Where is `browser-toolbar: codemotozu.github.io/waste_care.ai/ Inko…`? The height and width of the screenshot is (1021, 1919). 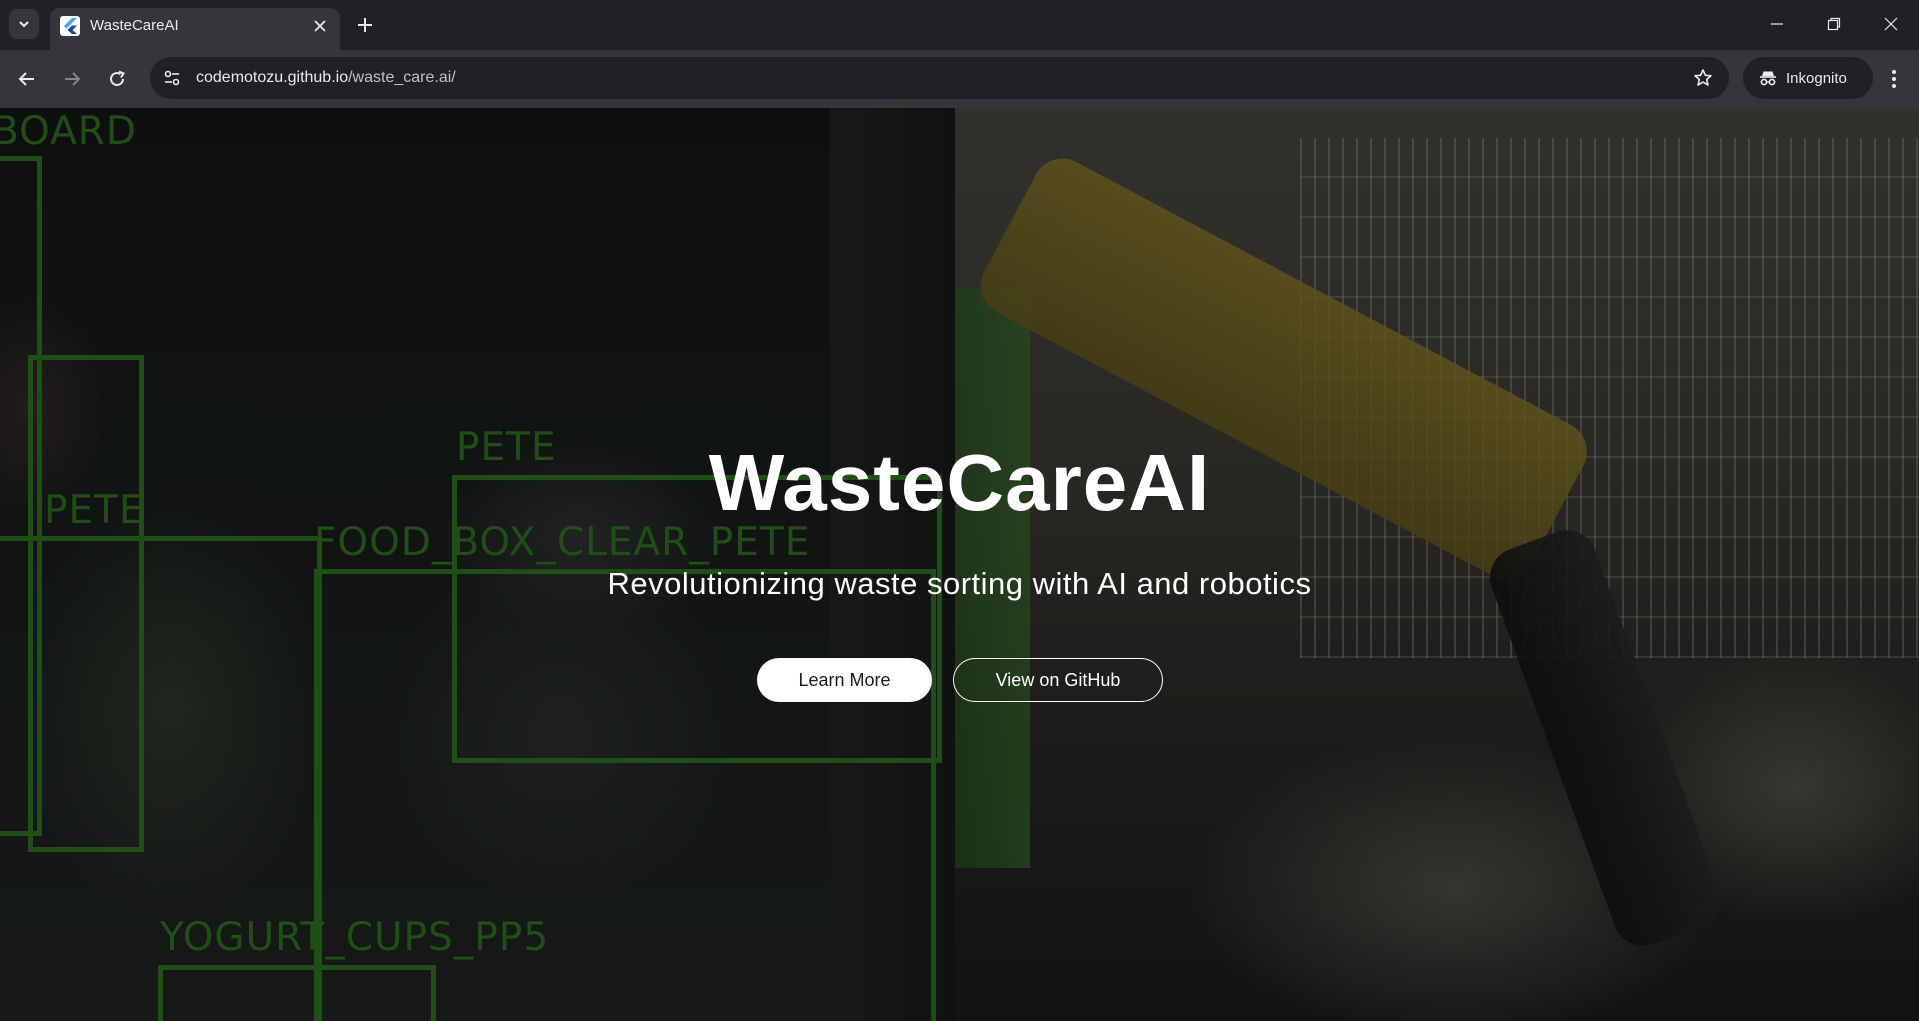 browser-toolbar: codemotozu.github.io/waste_care.ai/ Inko… is located at coordinates (959, 79).